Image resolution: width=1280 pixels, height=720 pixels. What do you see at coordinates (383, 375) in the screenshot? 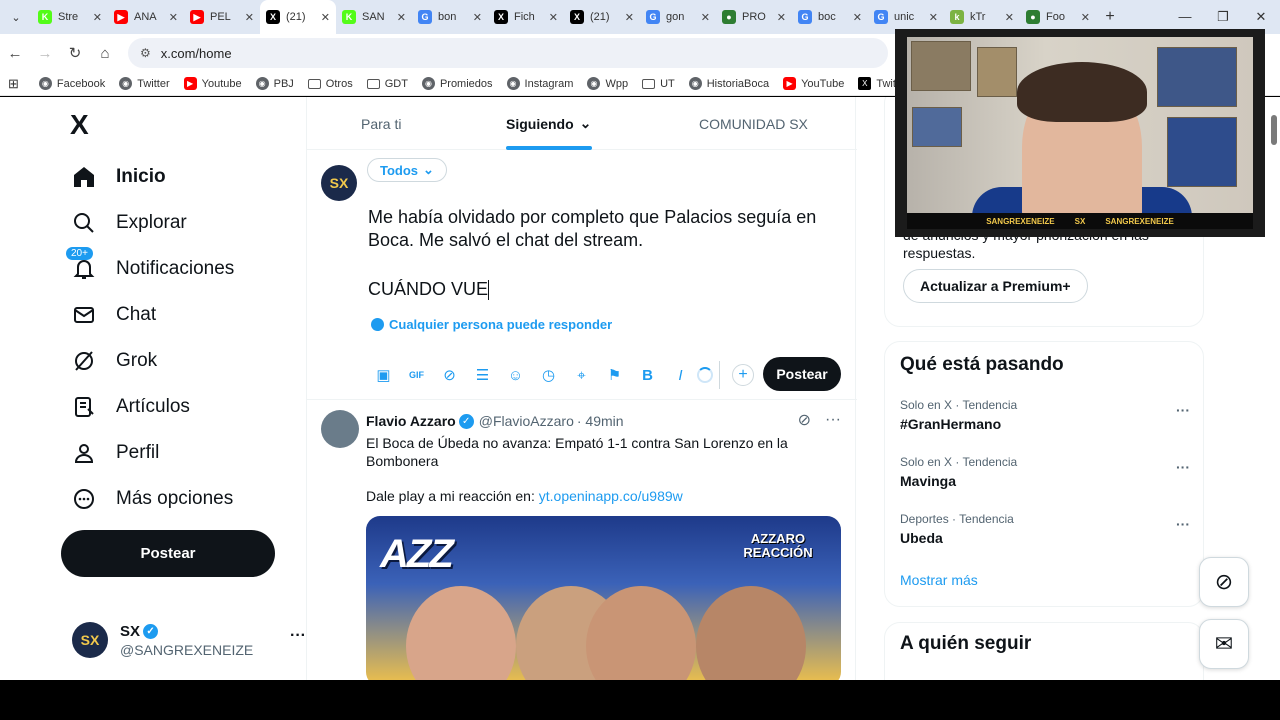
I see `media-icon: ▣` at bounding box center [383, 375].